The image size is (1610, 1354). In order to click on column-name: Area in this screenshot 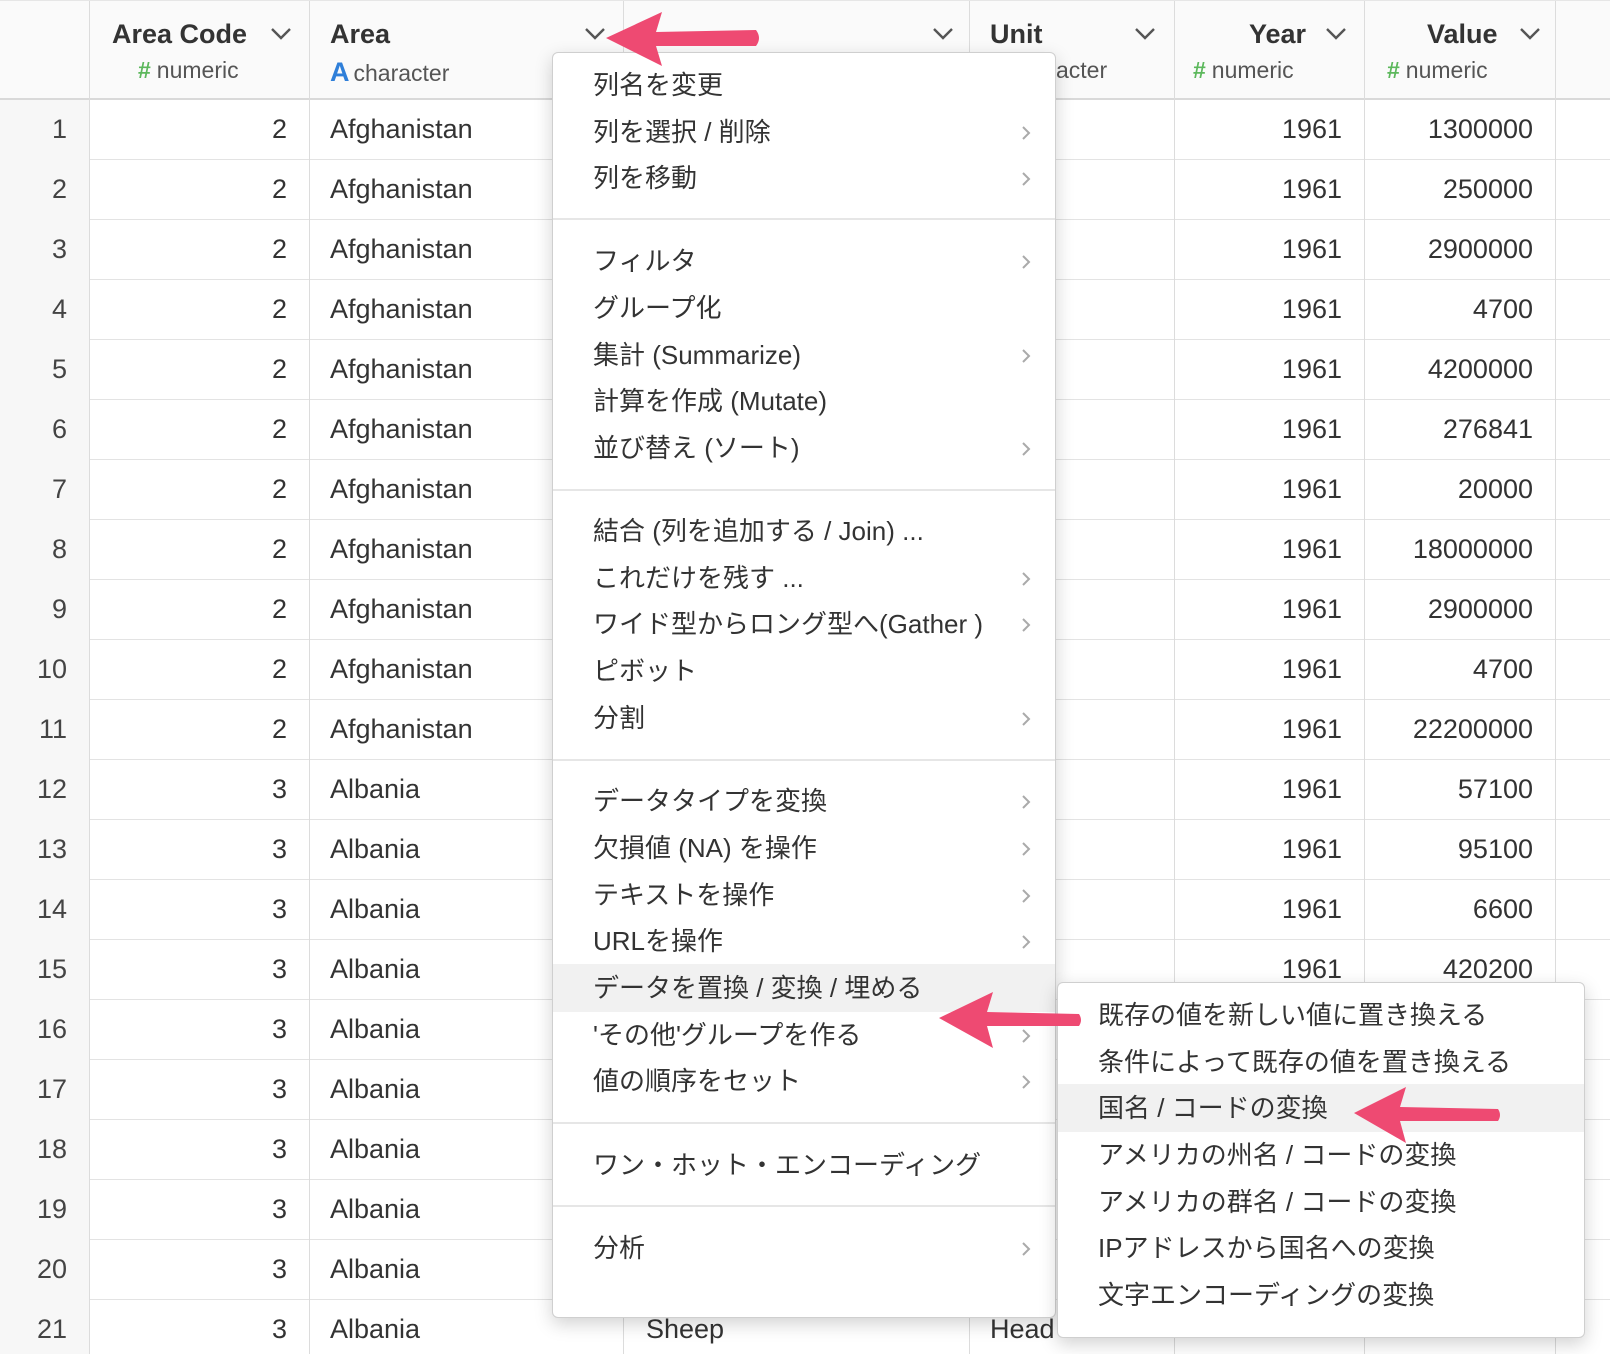, I will do `click(360, 34)`.